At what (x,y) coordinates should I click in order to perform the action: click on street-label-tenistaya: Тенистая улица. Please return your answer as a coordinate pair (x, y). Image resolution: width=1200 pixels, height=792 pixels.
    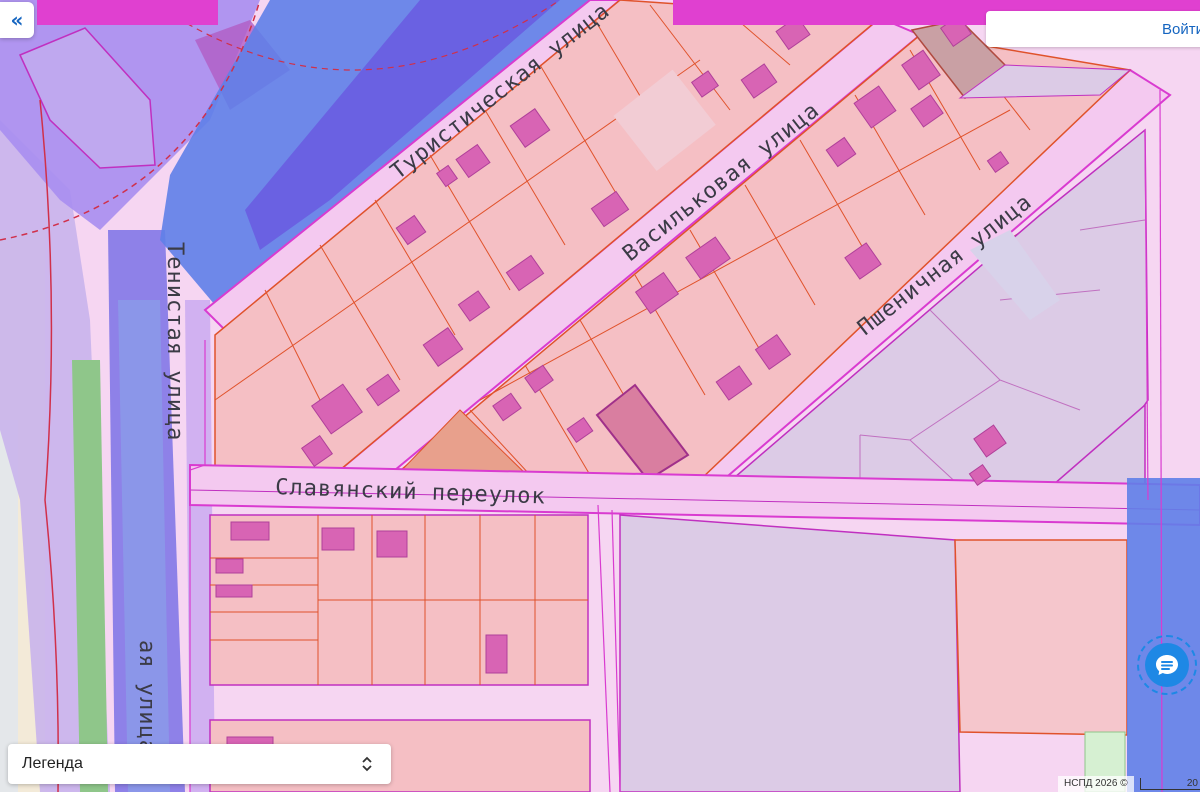
    Looking at the image, I should click on (174, 341).